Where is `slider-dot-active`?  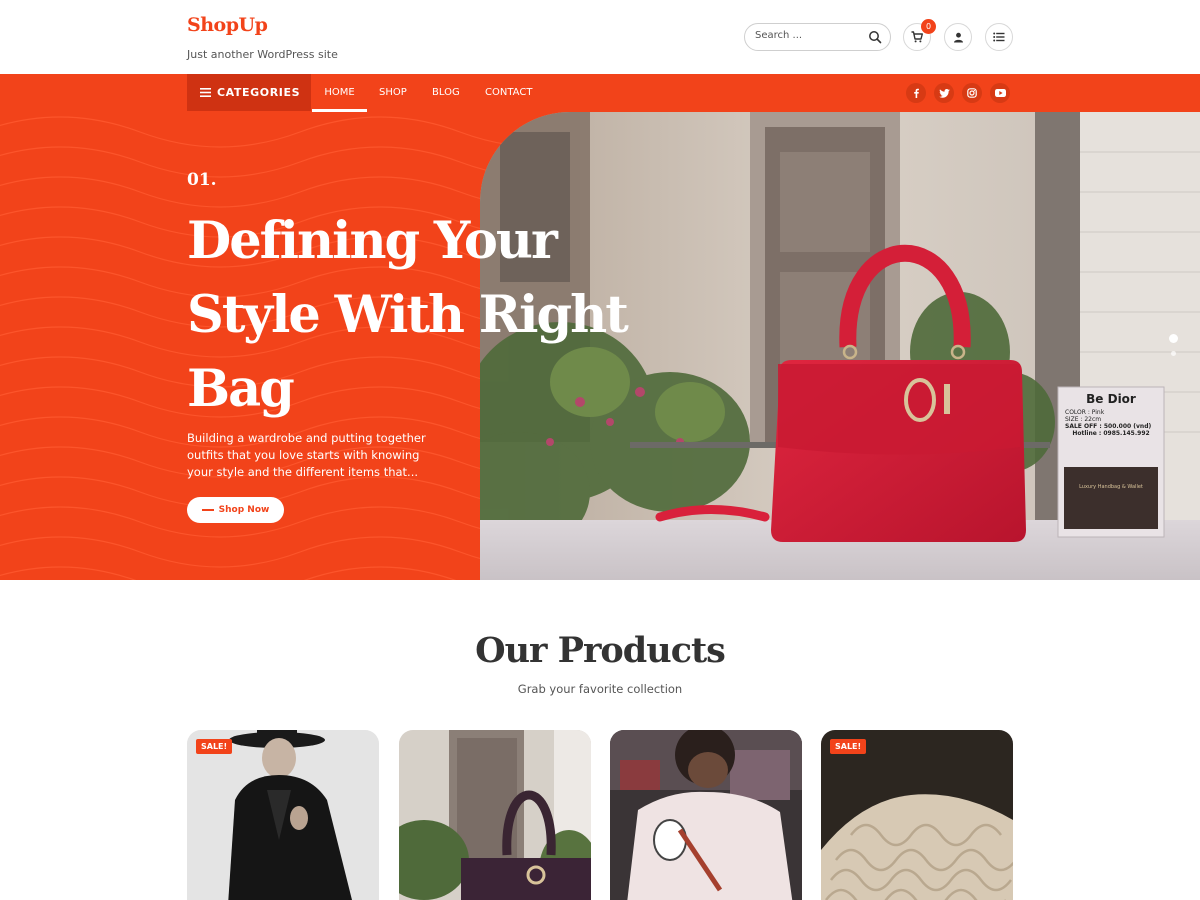 slider-dot-active is located at coordinates (1173, 338).